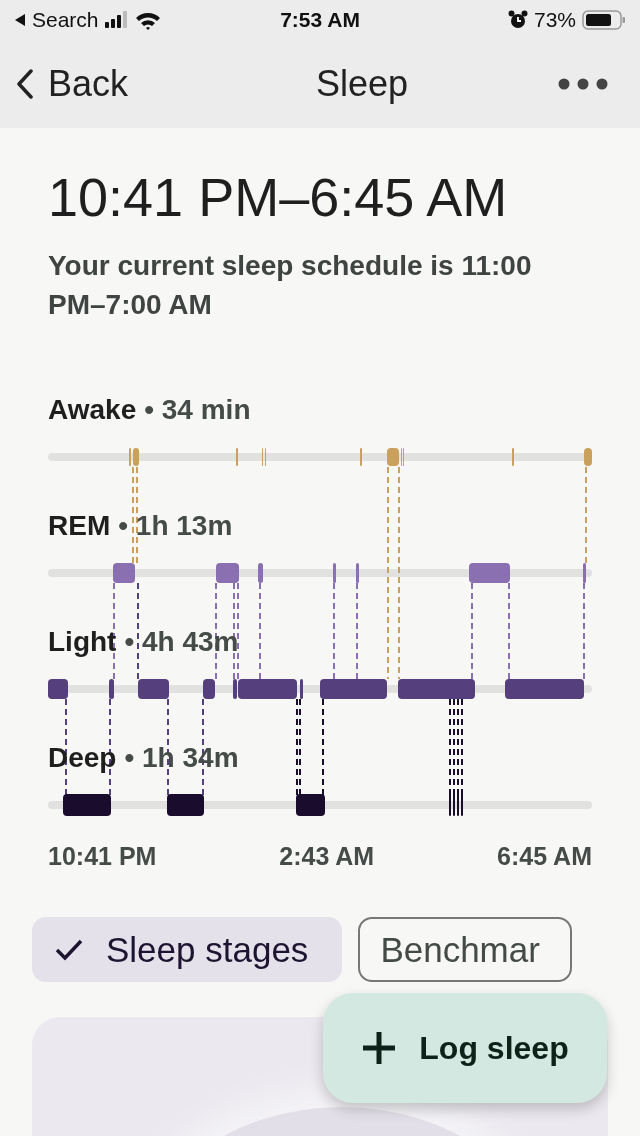 The height and width of the screenshot is (1136, 640). Describe the element at coordinates (197, 410) in the screenshot. I see `stage-duration: • 34 min` at that location.